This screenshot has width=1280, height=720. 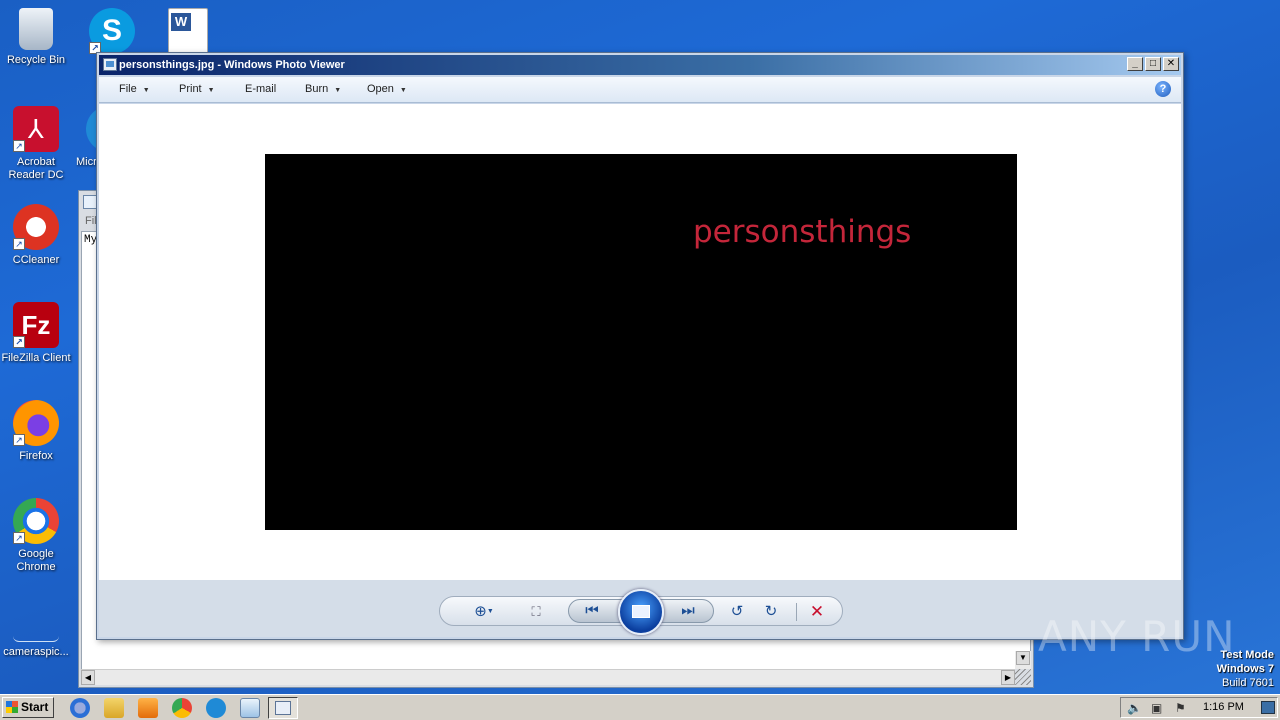 What do you see at coordinates (802, 232) in the screenshot?
I see `photo-text: personsthings` at bounding box center [802, 232].